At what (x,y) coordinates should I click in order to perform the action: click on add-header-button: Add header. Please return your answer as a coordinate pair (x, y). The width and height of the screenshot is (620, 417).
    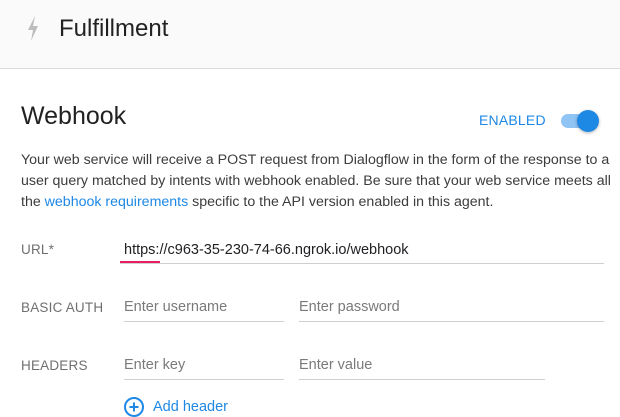
    Looking at the image, I should click on (176, 406).